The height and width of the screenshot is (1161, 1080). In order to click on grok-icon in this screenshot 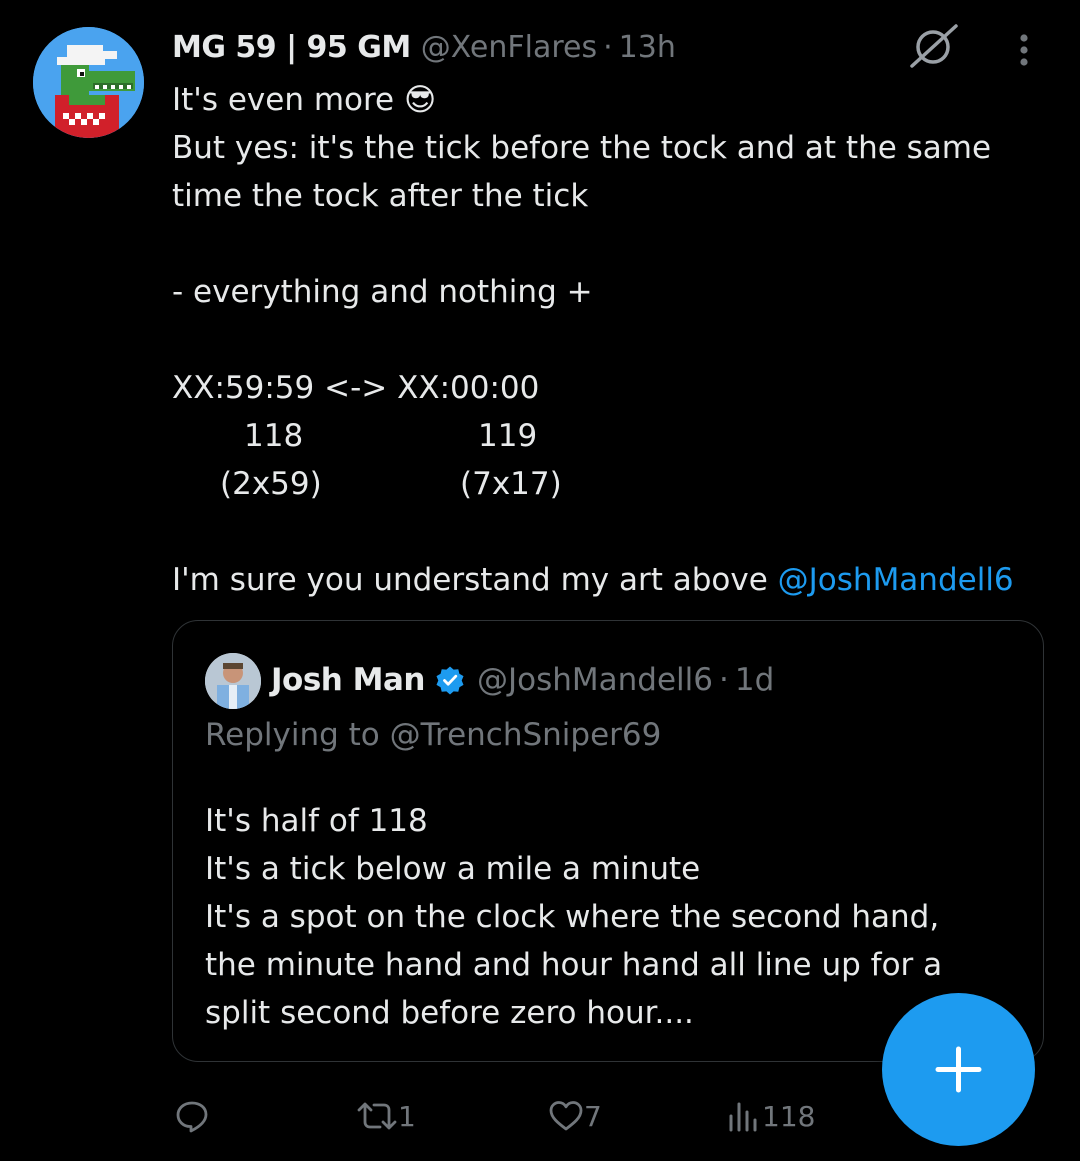, I will do `click(933, 46)`.